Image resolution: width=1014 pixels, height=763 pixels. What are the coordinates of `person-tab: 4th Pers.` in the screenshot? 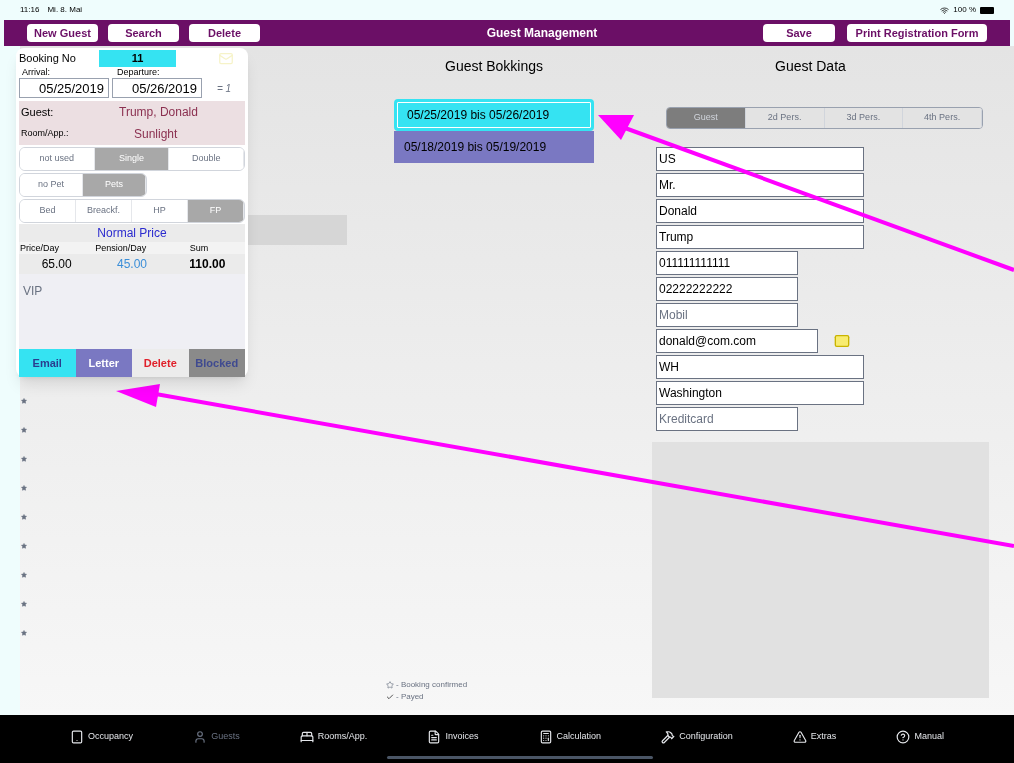 It's located at (942, 118).